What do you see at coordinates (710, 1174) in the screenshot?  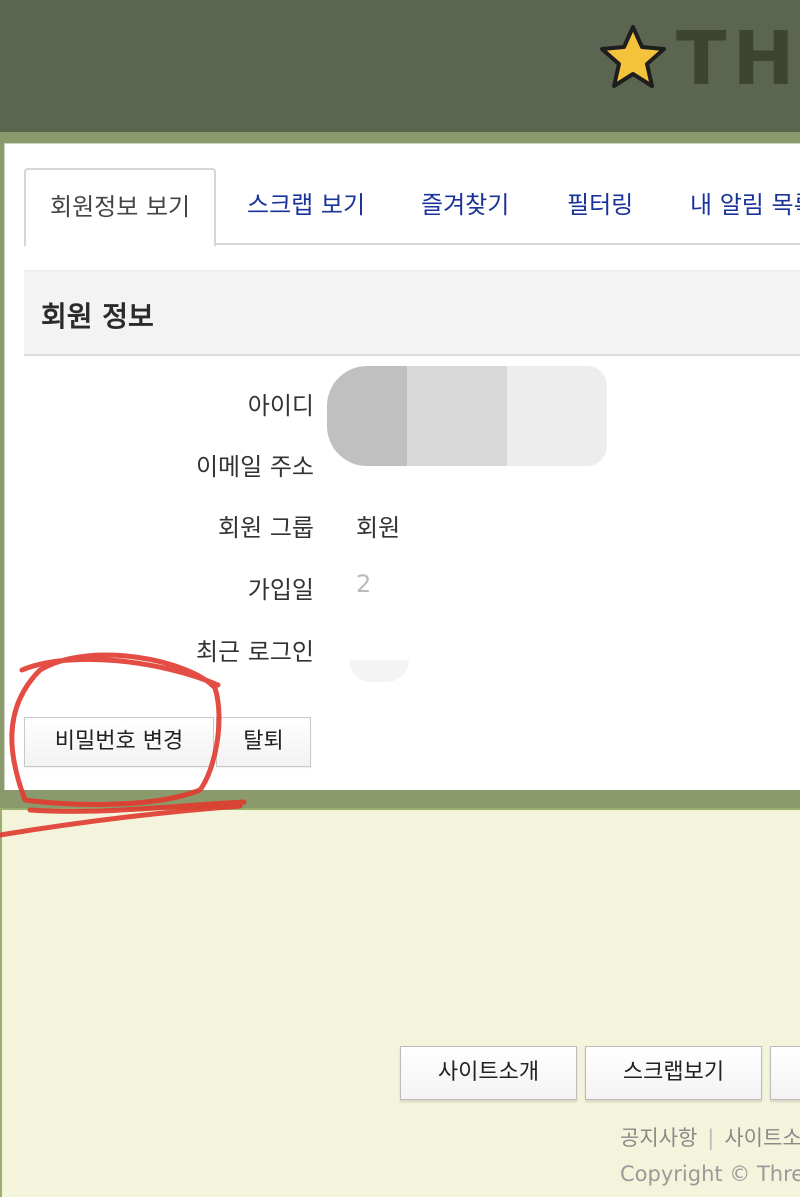 I see `copyright-text: Copyright © Threa` at bounding box center [710, 1174].